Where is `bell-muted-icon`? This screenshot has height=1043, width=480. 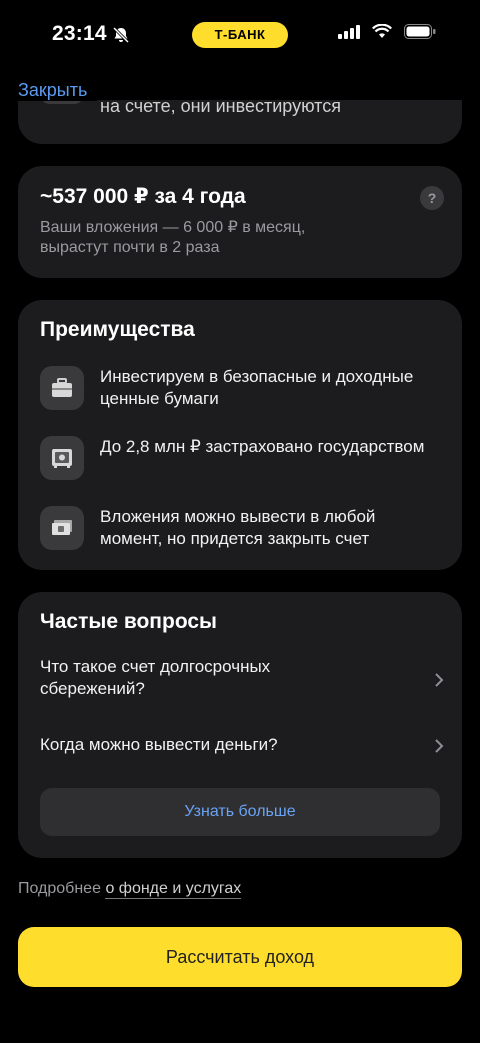 bell-muted-icon is located at coordinates (121, 35).